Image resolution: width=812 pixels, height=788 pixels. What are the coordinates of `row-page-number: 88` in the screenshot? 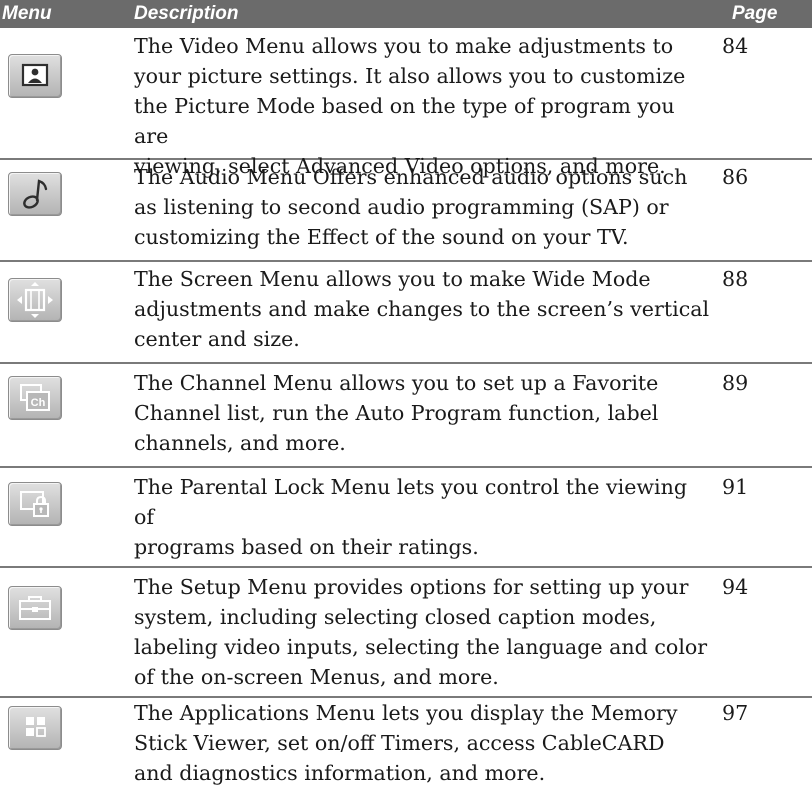 It's located at (735, 279).